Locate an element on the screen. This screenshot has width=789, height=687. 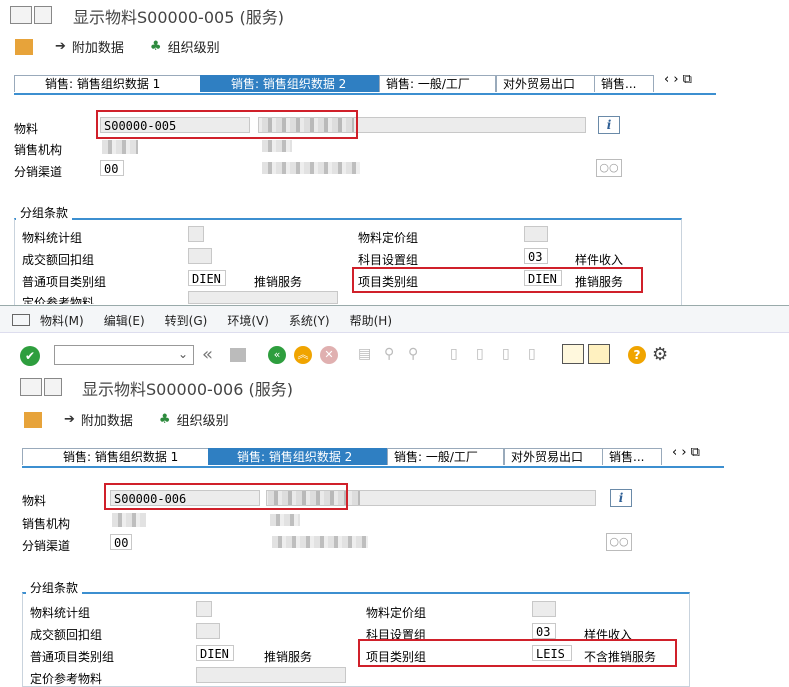
back-icon: « is located at coordinates (277, 355).